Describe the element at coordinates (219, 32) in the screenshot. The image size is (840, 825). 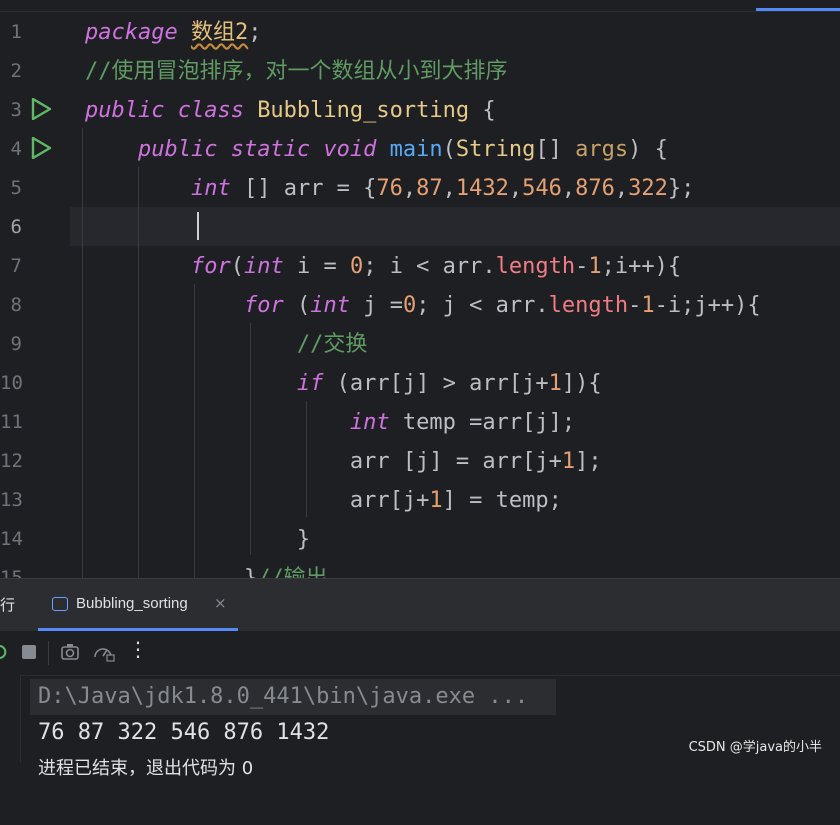
I see `code-token: 数组2` at that location.